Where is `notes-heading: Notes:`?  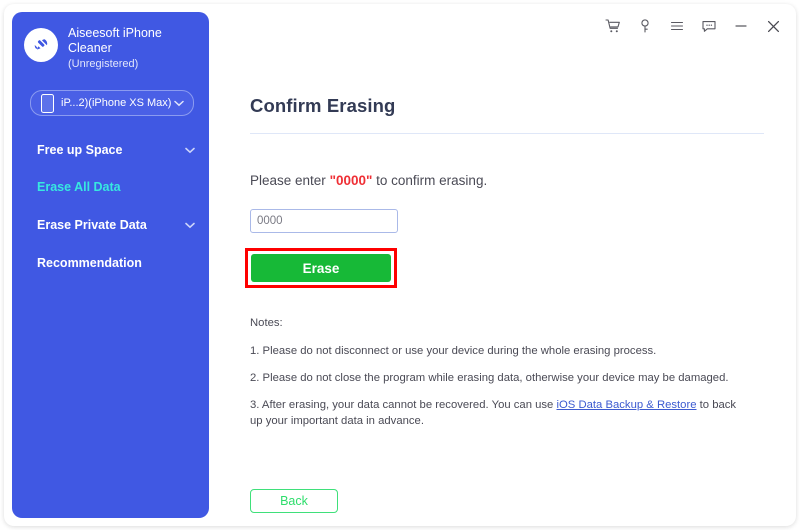
notes-heading: Notes: is located at coordinates (266, 323).